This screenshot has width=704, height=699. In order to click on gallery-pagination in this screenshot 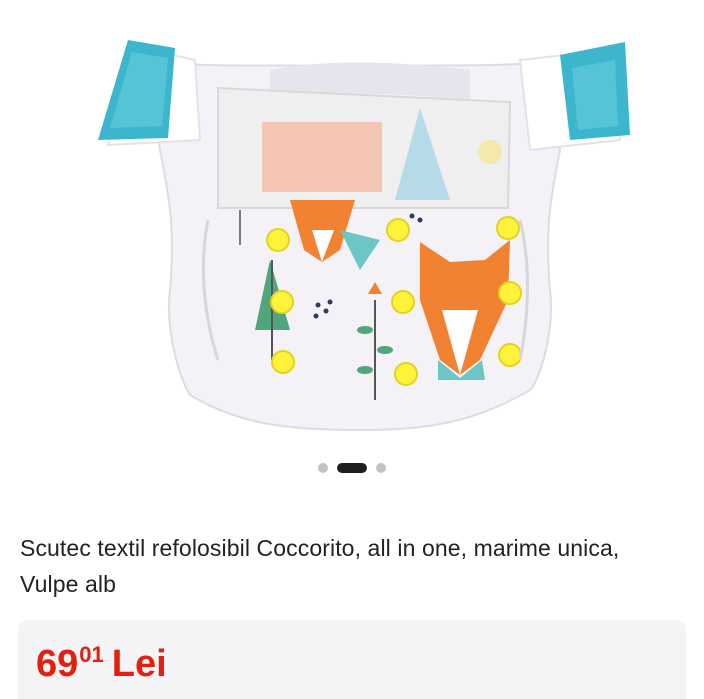, I will do `click(352, 468)`.